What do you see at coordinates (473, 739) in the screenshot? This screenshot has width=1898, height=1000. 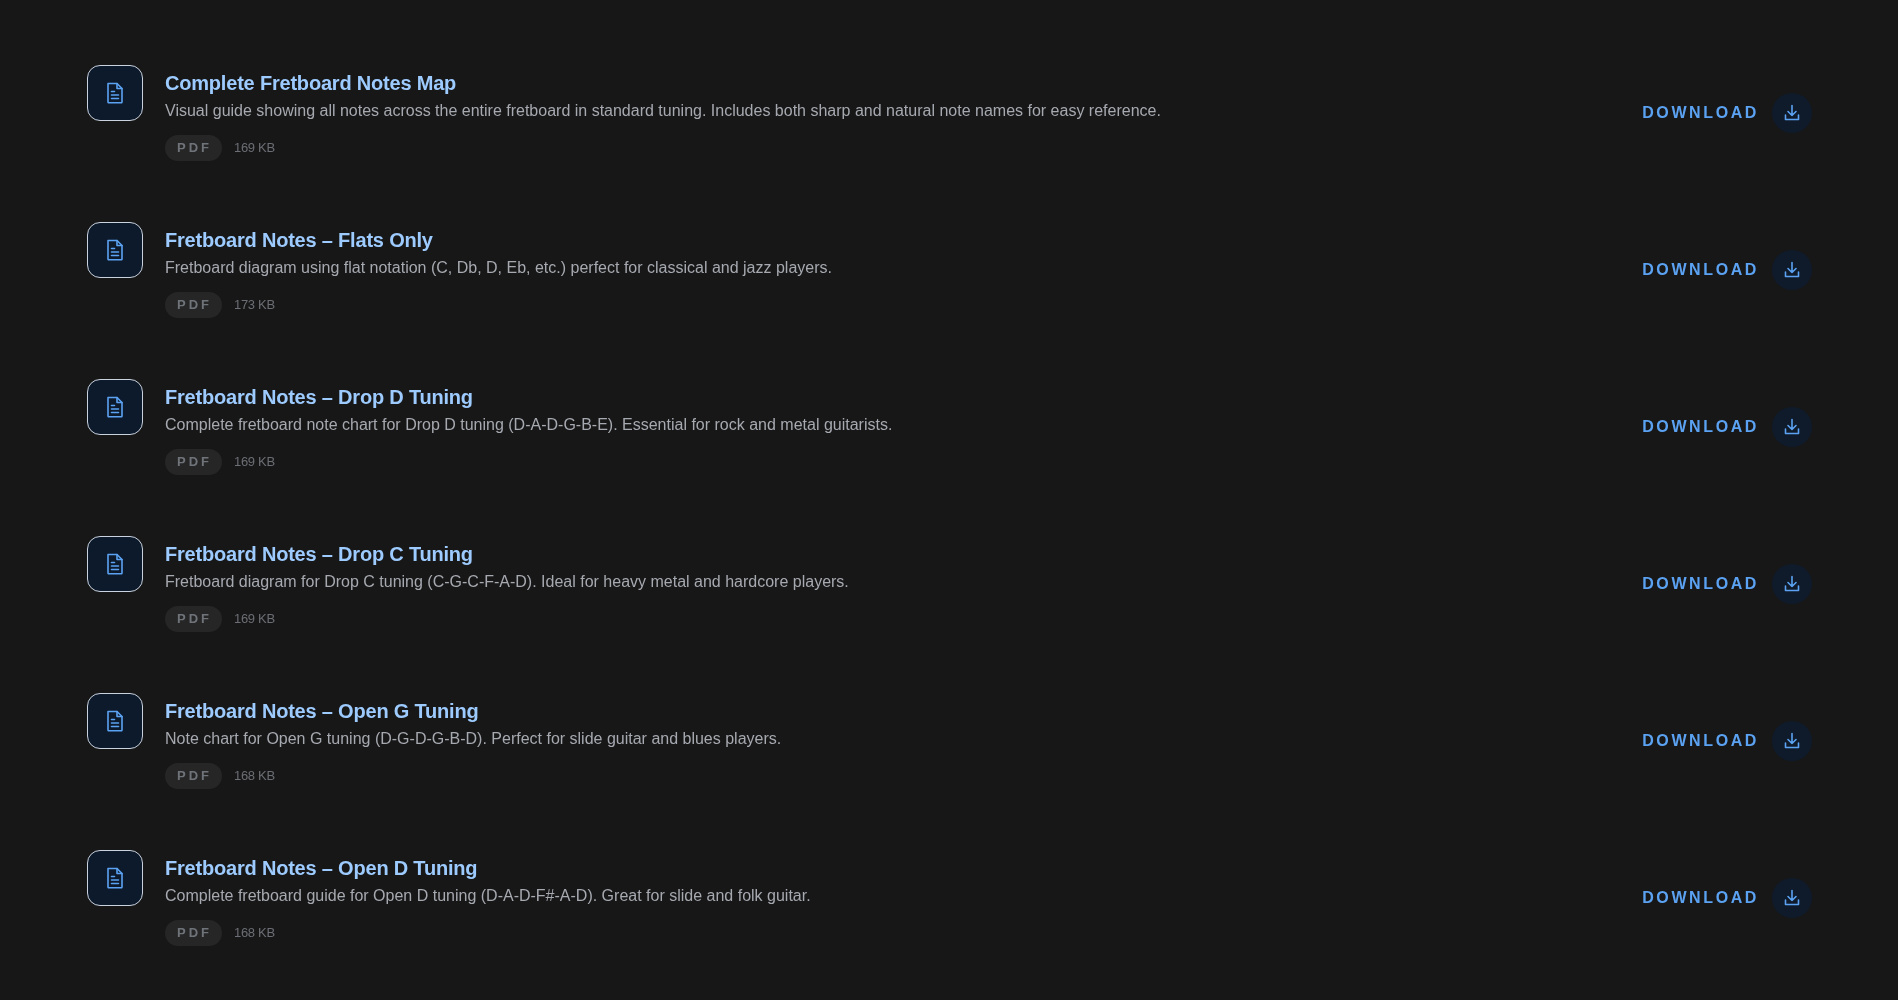 I see `file-description: Note chart for Open G tuning (D-G-D-G-B-D). Perfect for slide guitar and blues players.` at bounding box center [473, 739].